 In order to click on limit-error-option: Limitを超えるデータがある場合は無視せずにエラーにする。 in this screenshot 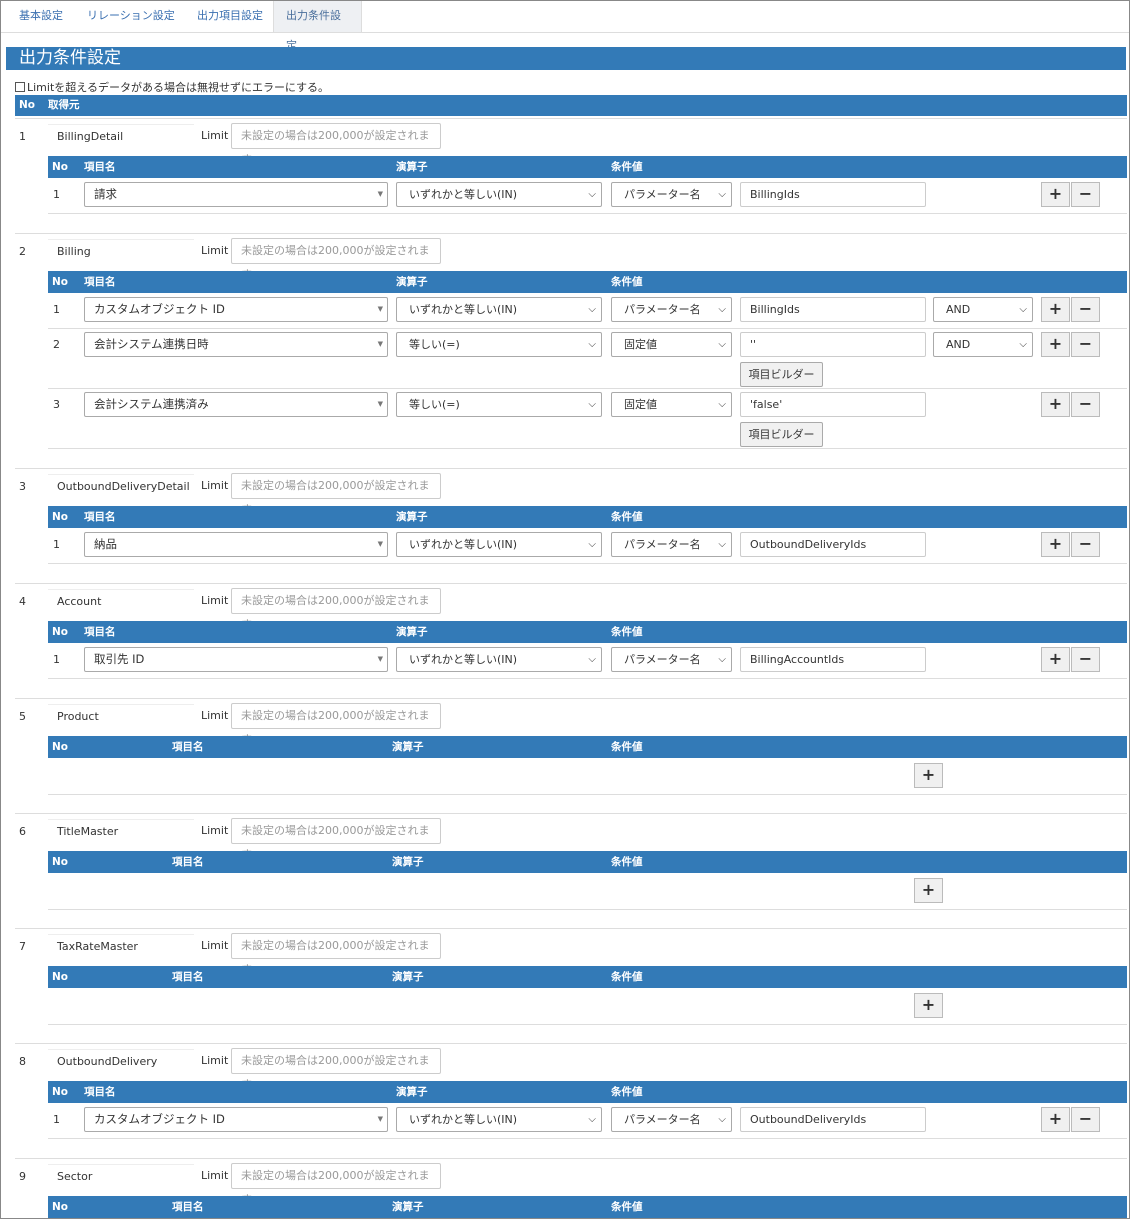, I will do `click(172, 87)`.